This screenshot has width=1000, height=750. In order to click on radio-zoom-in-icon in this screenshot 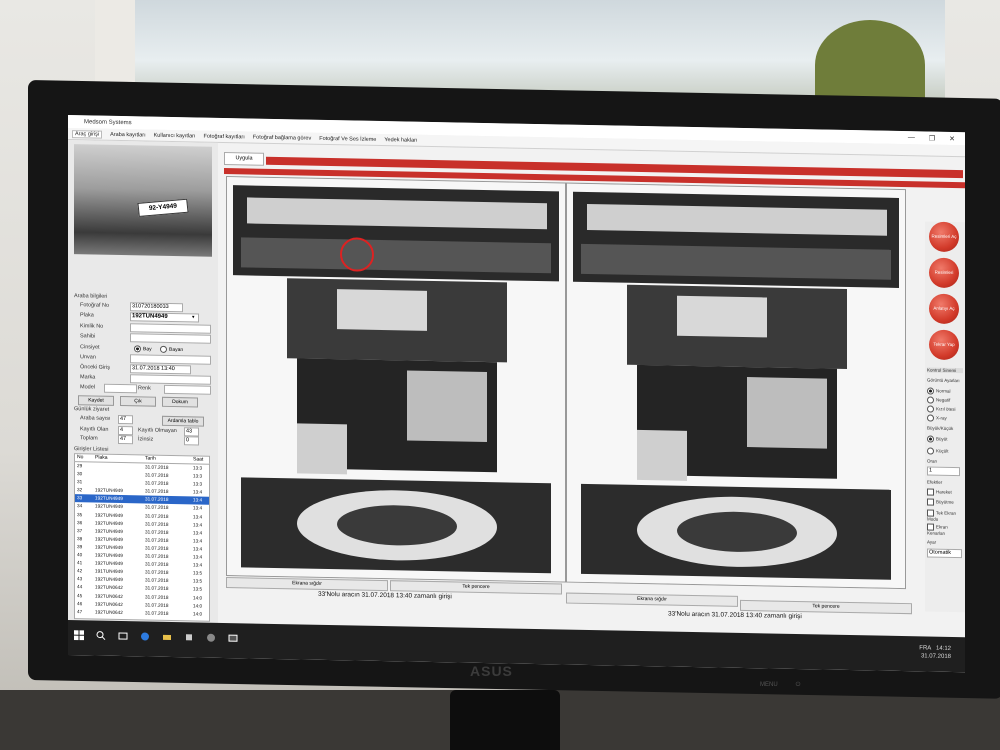, I will do `click(930, 439)`.